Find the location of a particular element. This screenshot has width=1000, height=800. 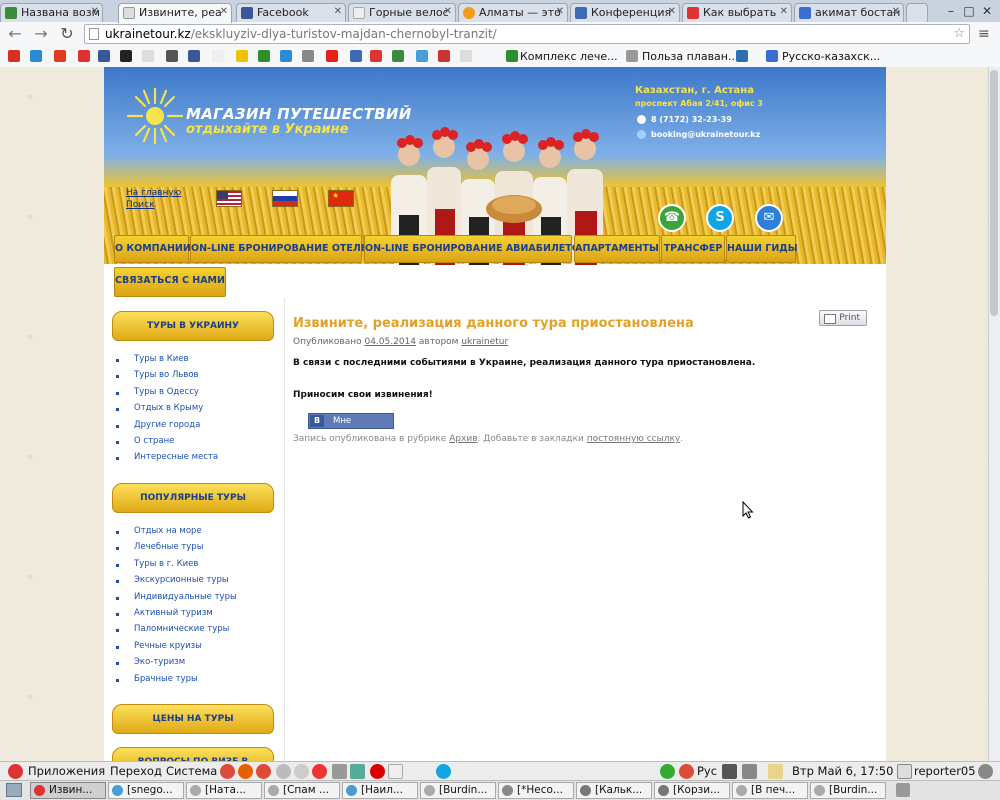

category-link: Архив is located at coordinates (463, 439).